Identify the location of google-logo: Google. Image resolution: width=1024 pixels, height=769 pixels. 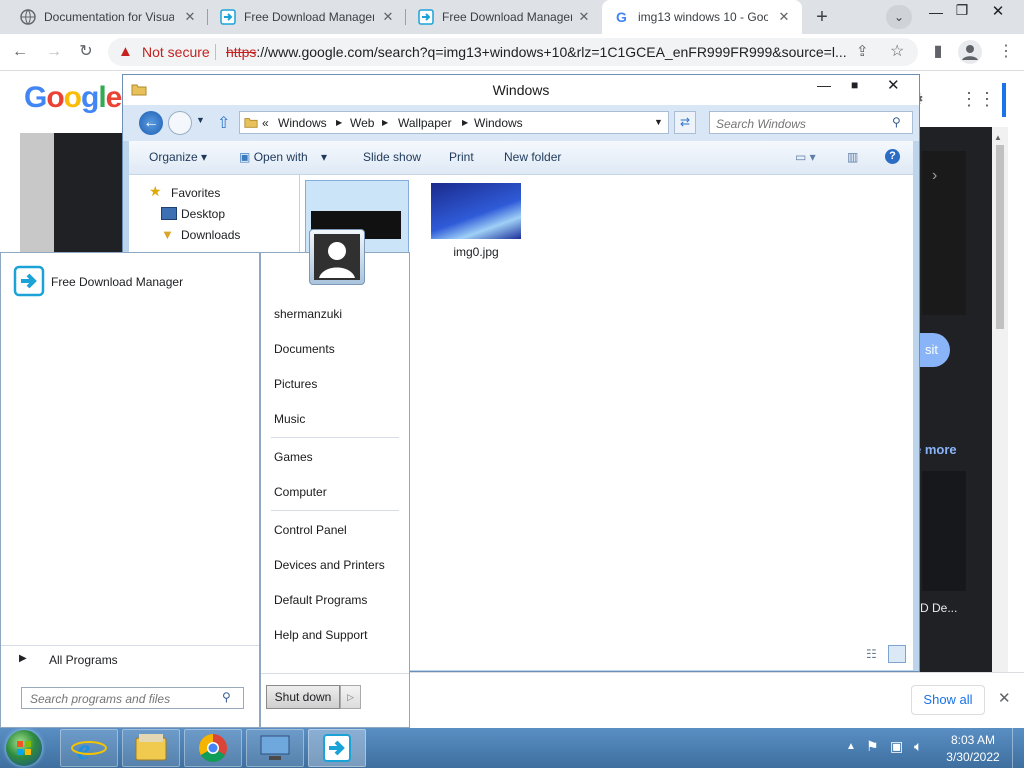
(73, 98).